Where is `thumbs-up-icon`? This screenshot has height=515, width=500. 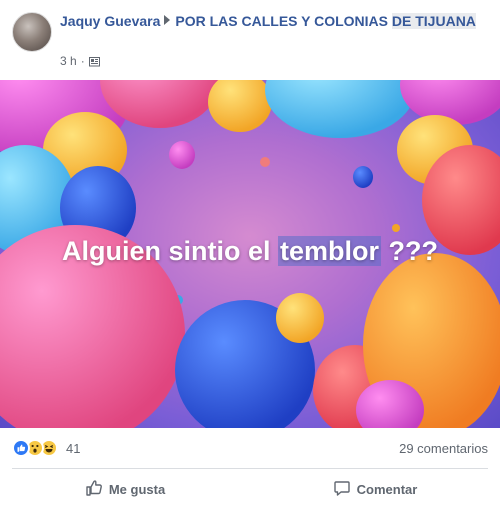
thumbs-up-icon is located at coordinates (94, 489).